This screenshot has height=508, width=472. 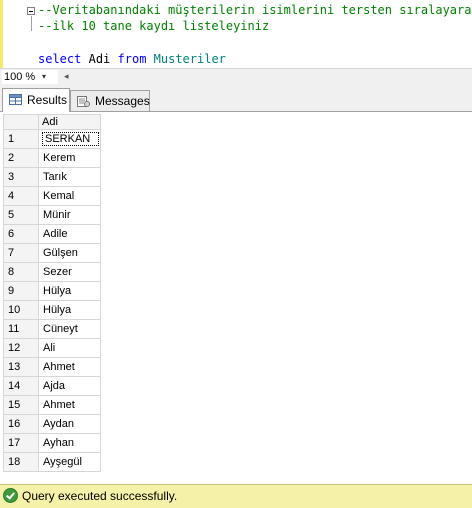 I want to click on keyword-from: from, so click(x=132, y=59).